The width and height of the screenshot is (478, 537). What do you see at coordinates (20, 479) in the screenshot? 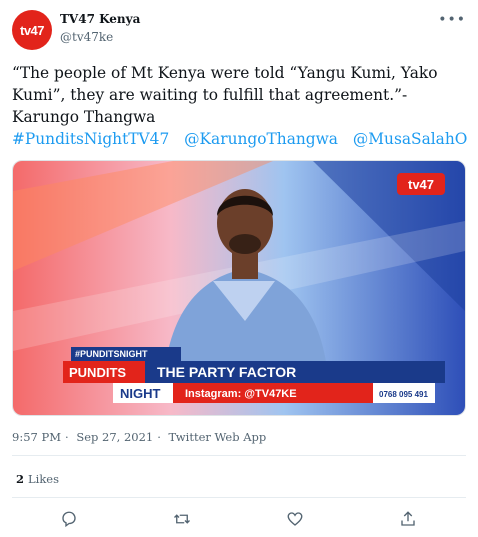
I see `likes-count: 2` at bounding box center [20, 479].